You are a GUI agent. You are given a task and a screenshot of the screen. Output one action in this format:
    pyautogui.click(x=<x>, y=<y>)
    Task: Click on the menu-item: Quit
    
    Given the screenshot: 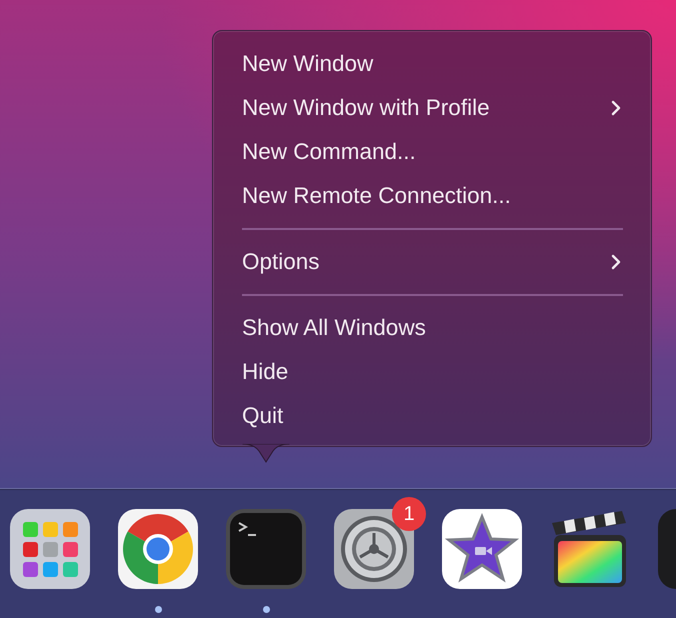 What is the action you would take?
    pyautogui.click(x=432, y=416)
    